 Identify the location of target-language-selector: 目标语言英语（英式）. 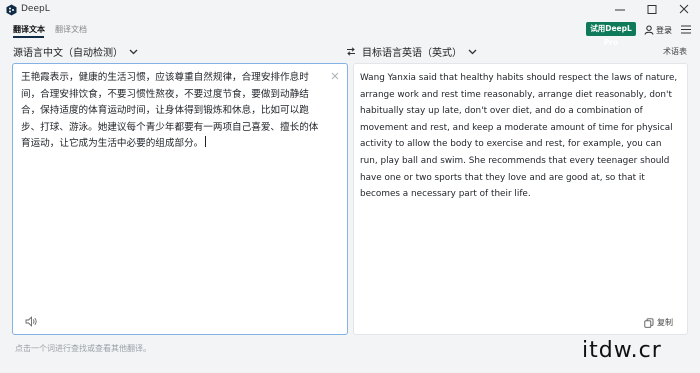
(411, 51).